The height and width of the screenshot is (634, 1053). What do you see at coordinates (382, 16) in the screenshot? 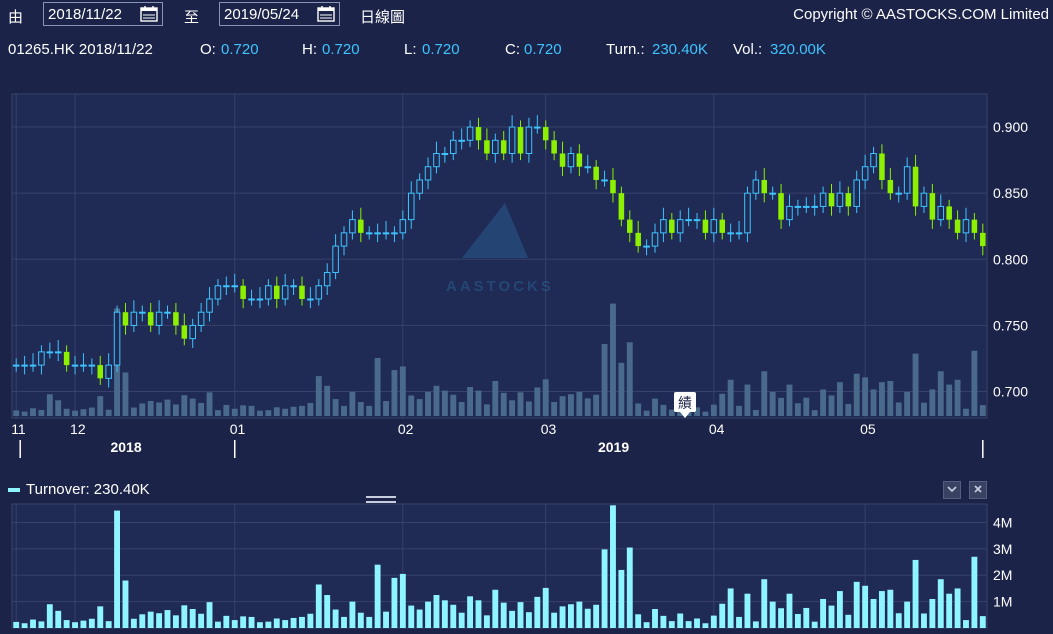
I see `period-selector: 日線圖` at bounding box center [382, 16].